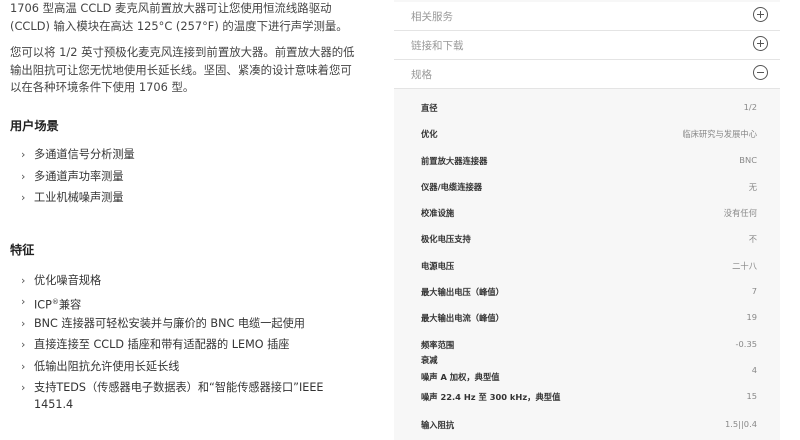 This screenshot has width=800, height=440. Describe the element at coordinates (437, 46) in the screenshot. I see `accordion-label: 链接和下载` at that location.